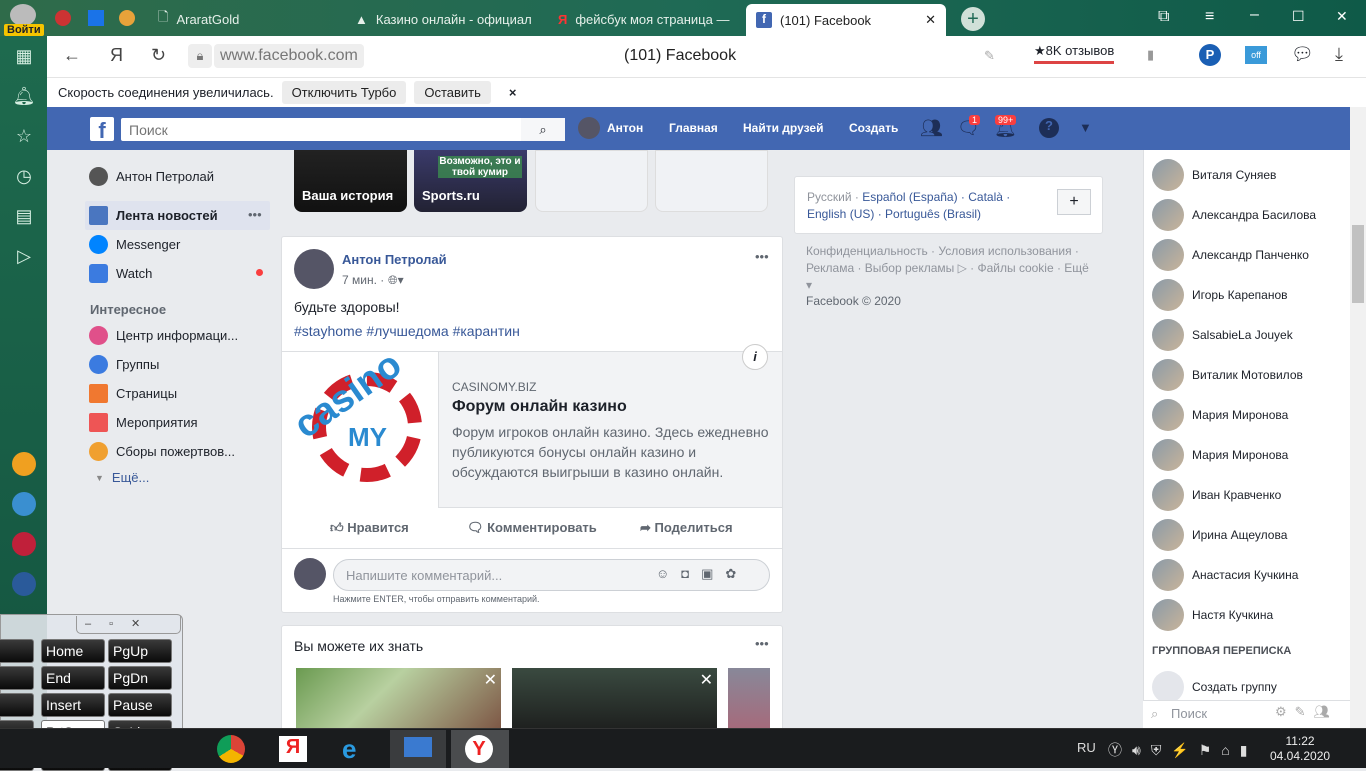 The height and width of the screenshot is (771, 1366). I want to click on scrollbar-thumb, so click(1358, 264).